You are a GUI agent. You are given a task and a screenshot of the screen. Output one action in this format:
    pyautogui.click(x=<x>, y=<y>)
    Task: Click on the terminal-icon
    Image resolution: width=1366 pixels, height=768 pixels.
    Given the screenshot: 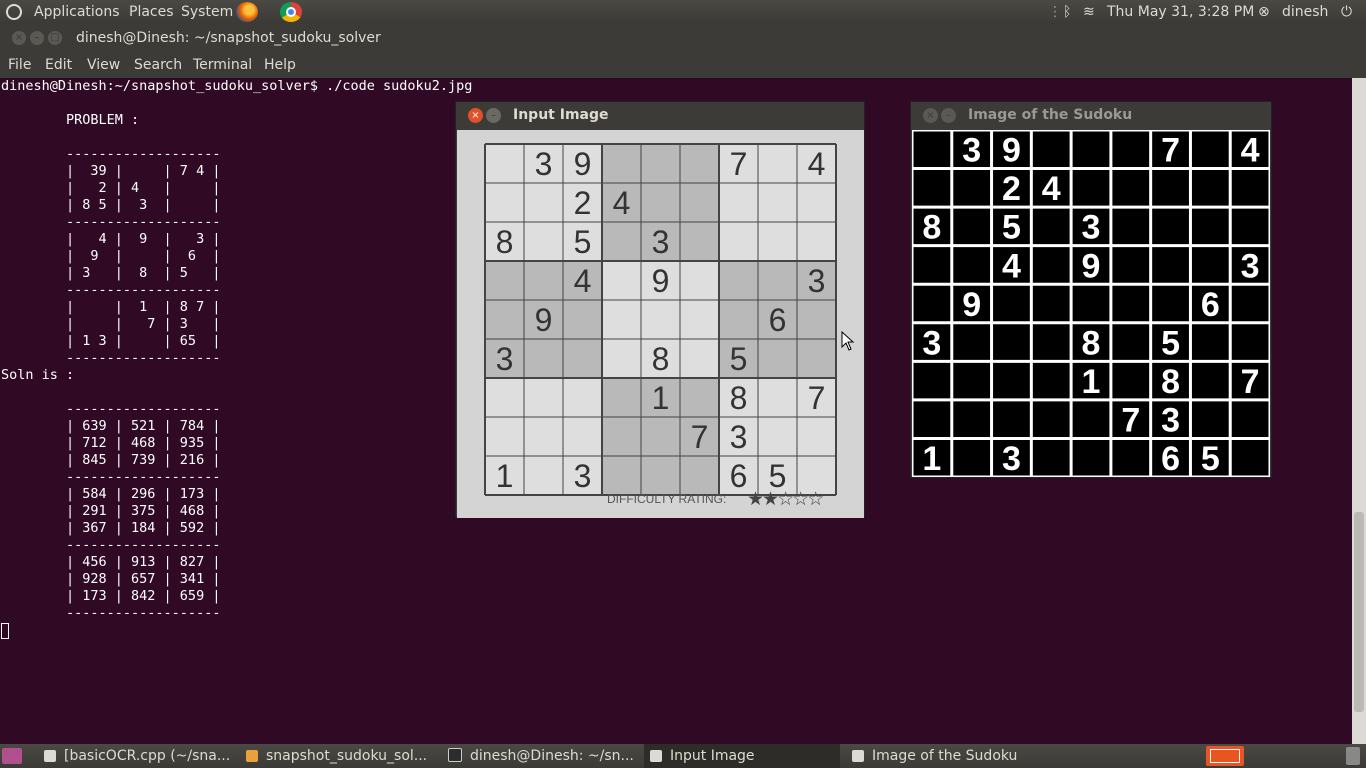 What is the action you would take?
    pyautogui.click(x=455, y=755)
    